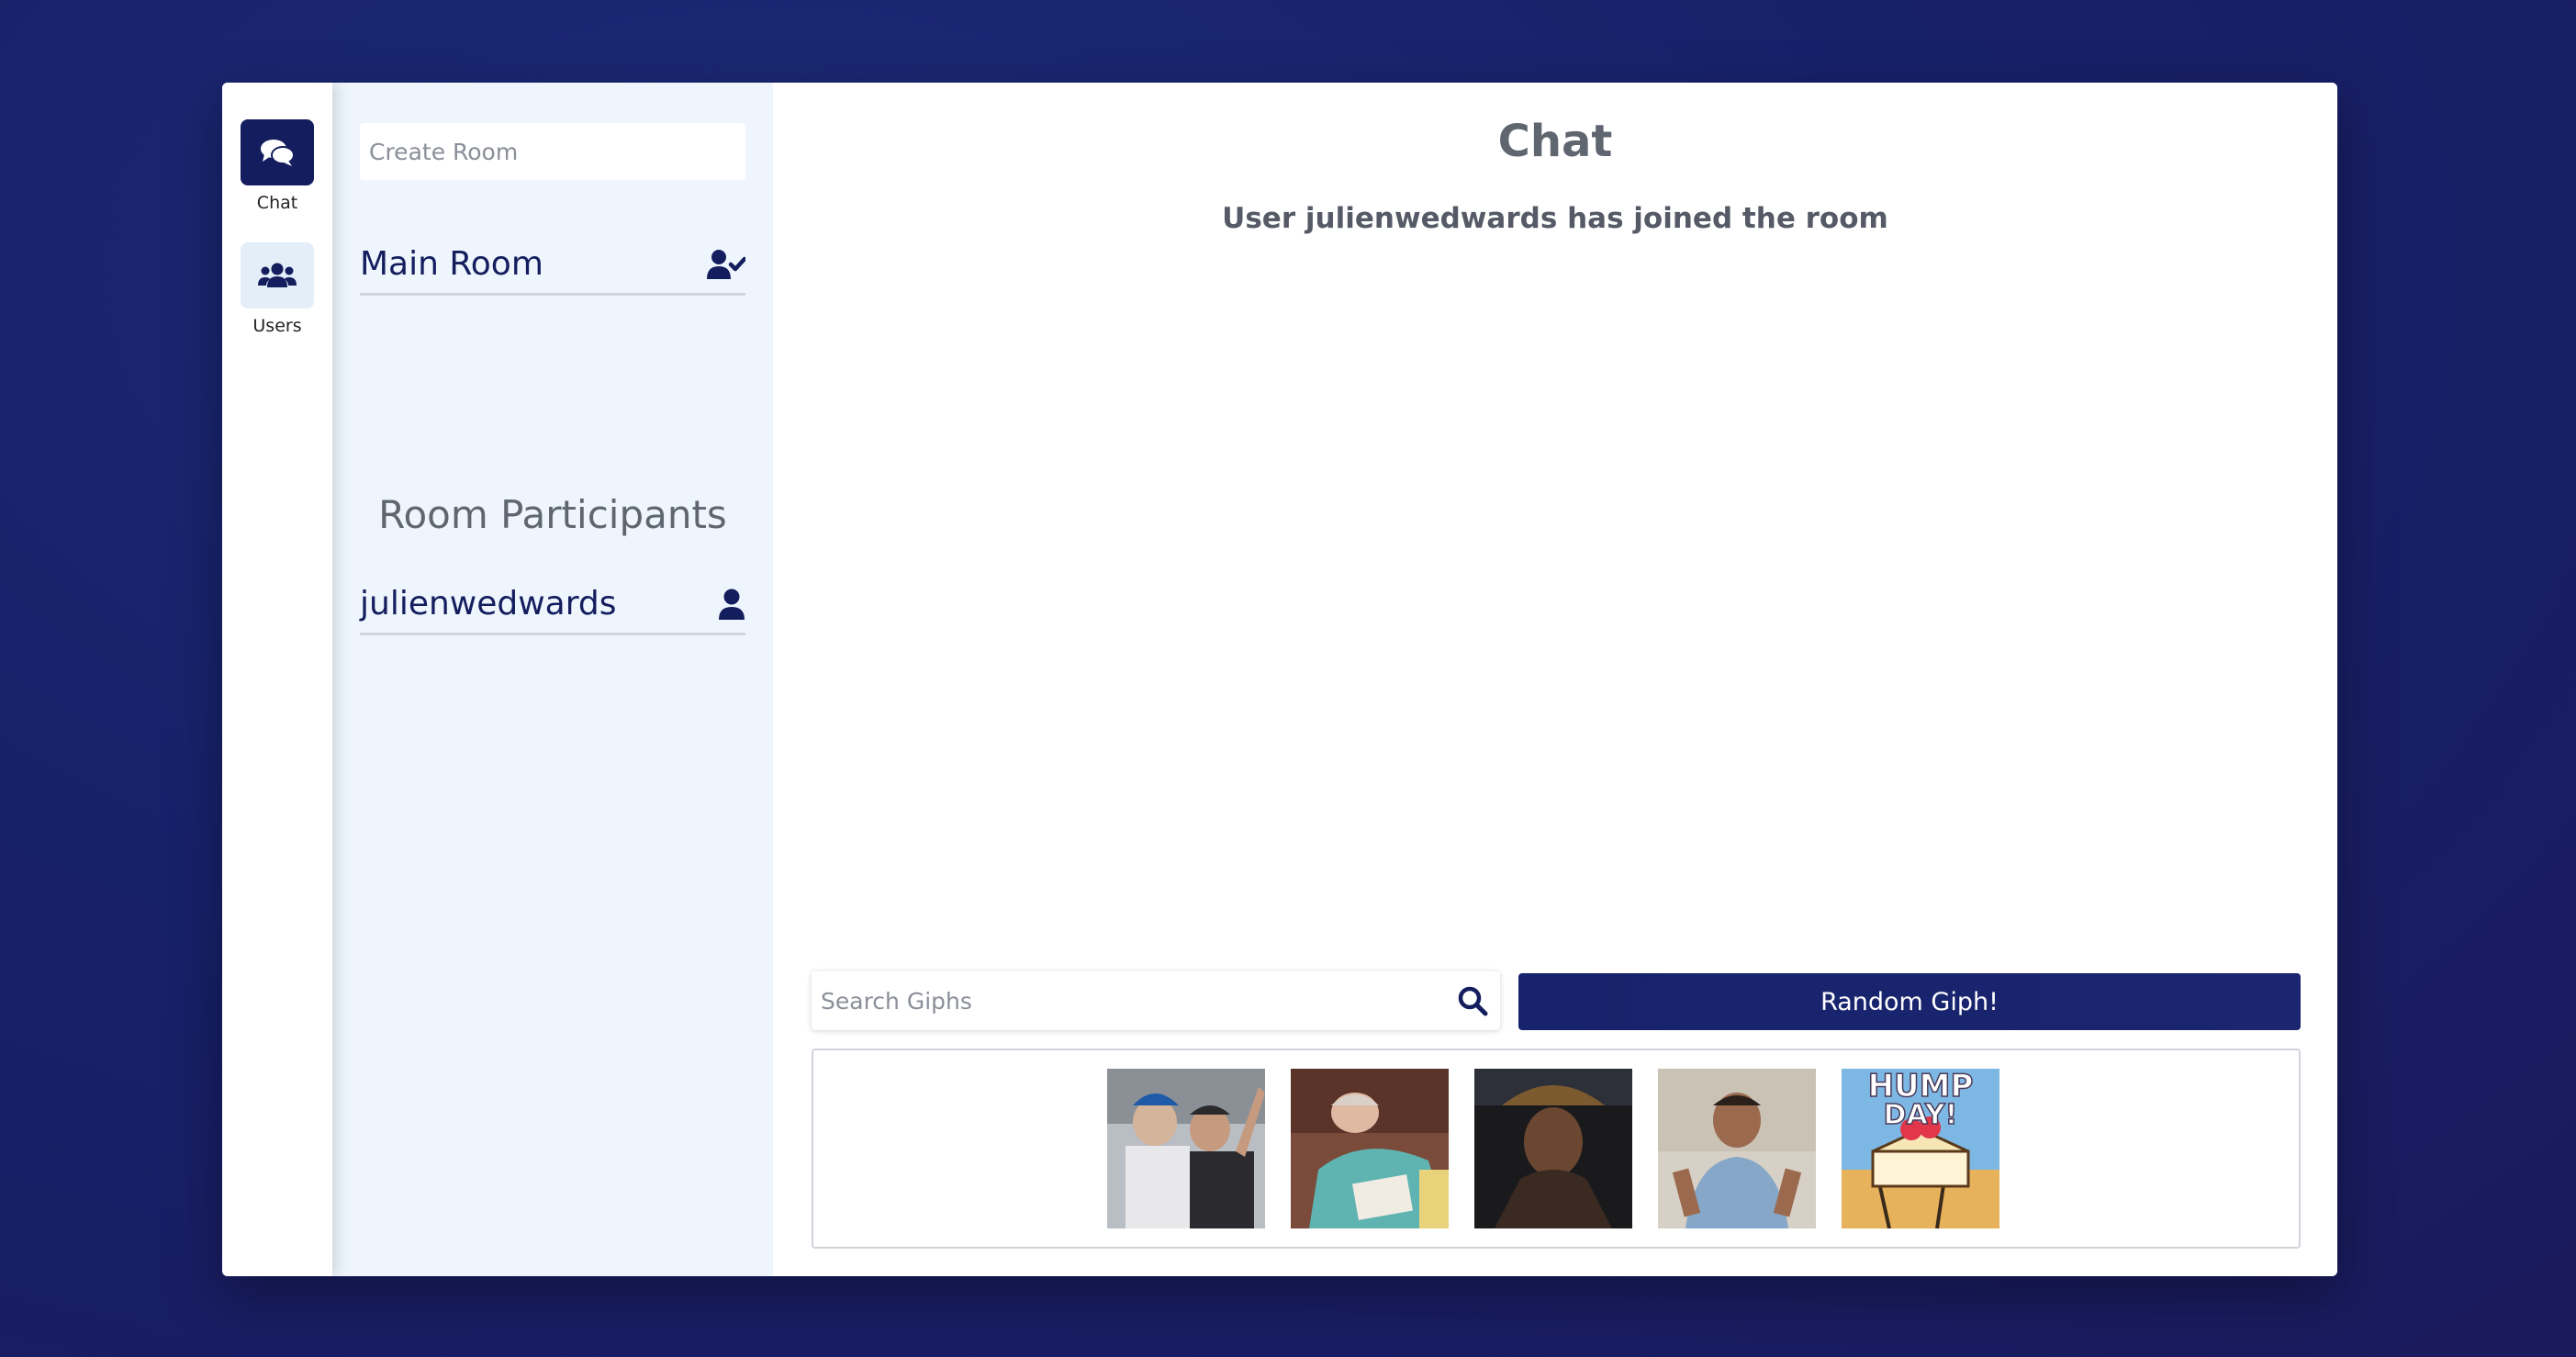 This screenshot has width=2576, height=1357. I want to click on chat-title: Chat, so click(1555, 141).